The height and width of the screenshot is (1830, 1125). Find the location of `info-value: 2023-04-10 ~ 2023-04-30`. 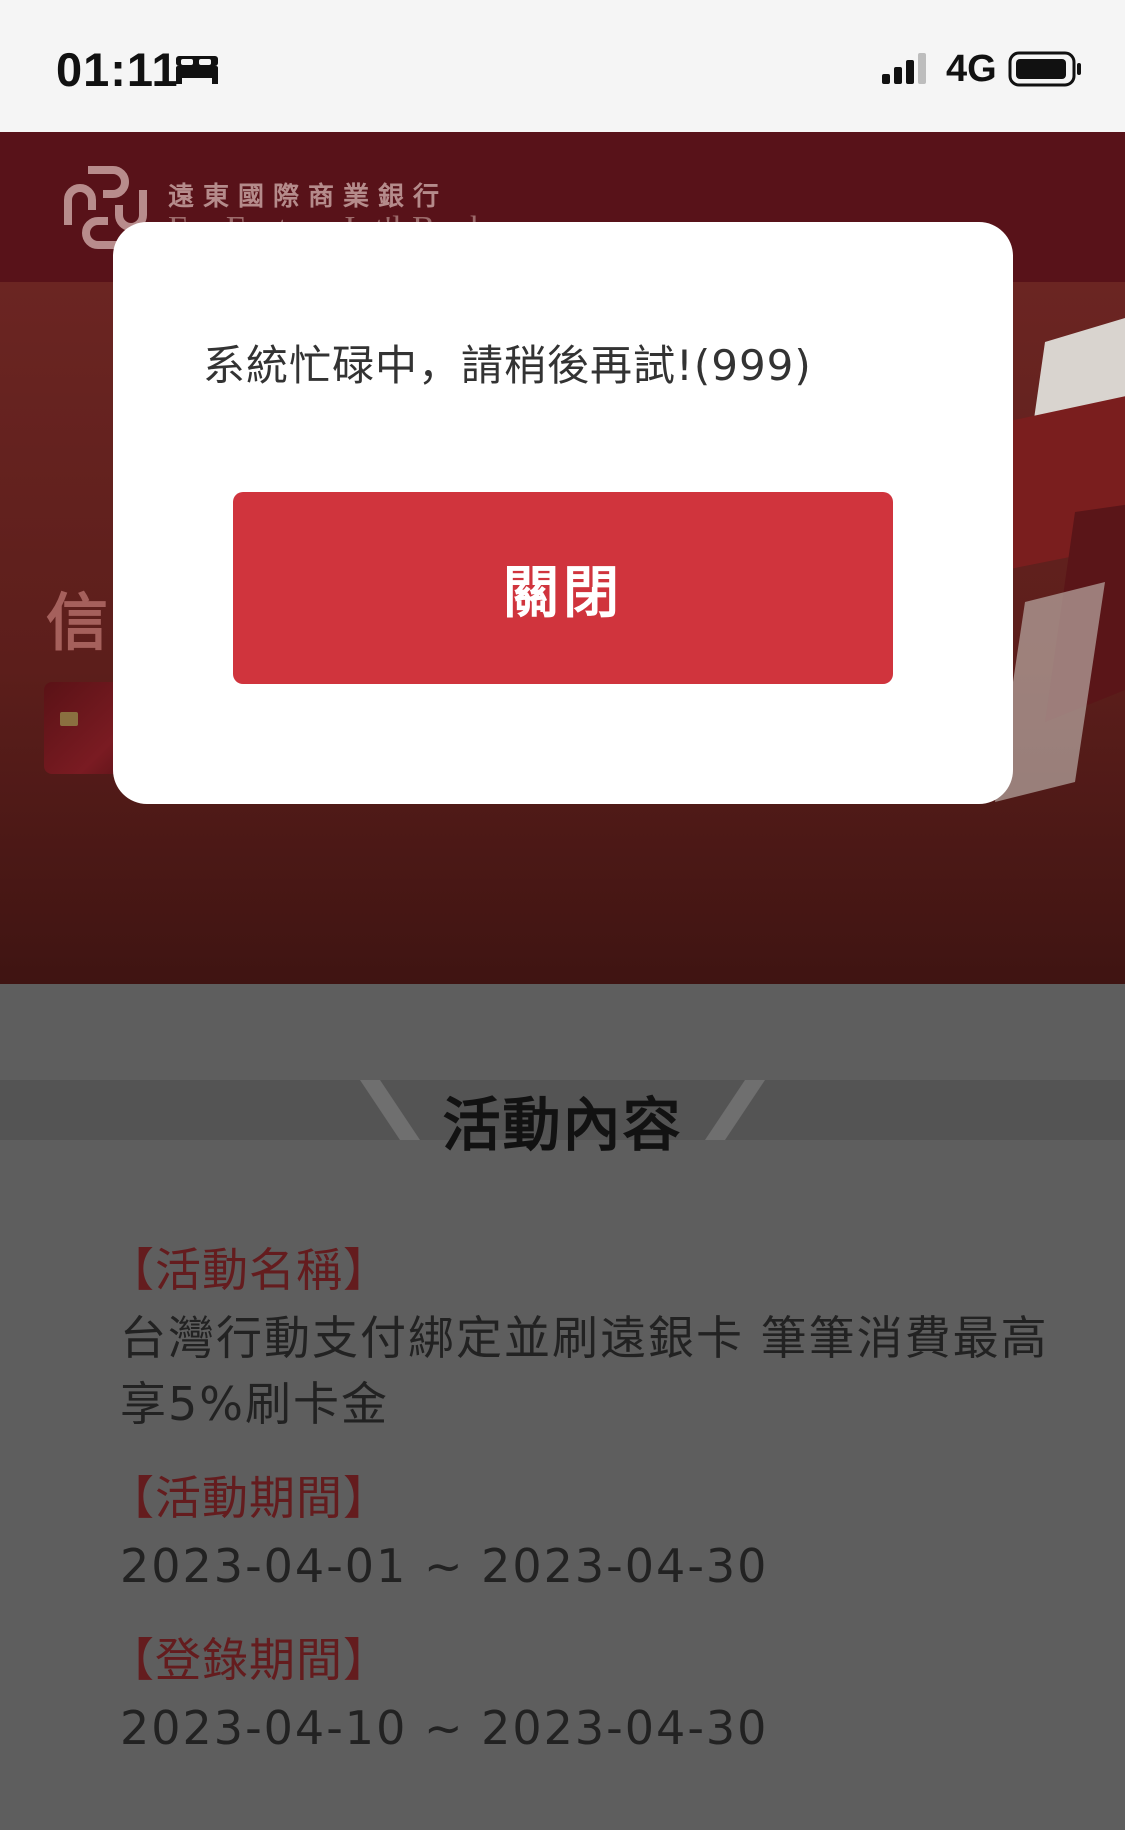

info-value: 2023-04-10 ~ 2023-04-30 is located at coordinates (444, 1728).